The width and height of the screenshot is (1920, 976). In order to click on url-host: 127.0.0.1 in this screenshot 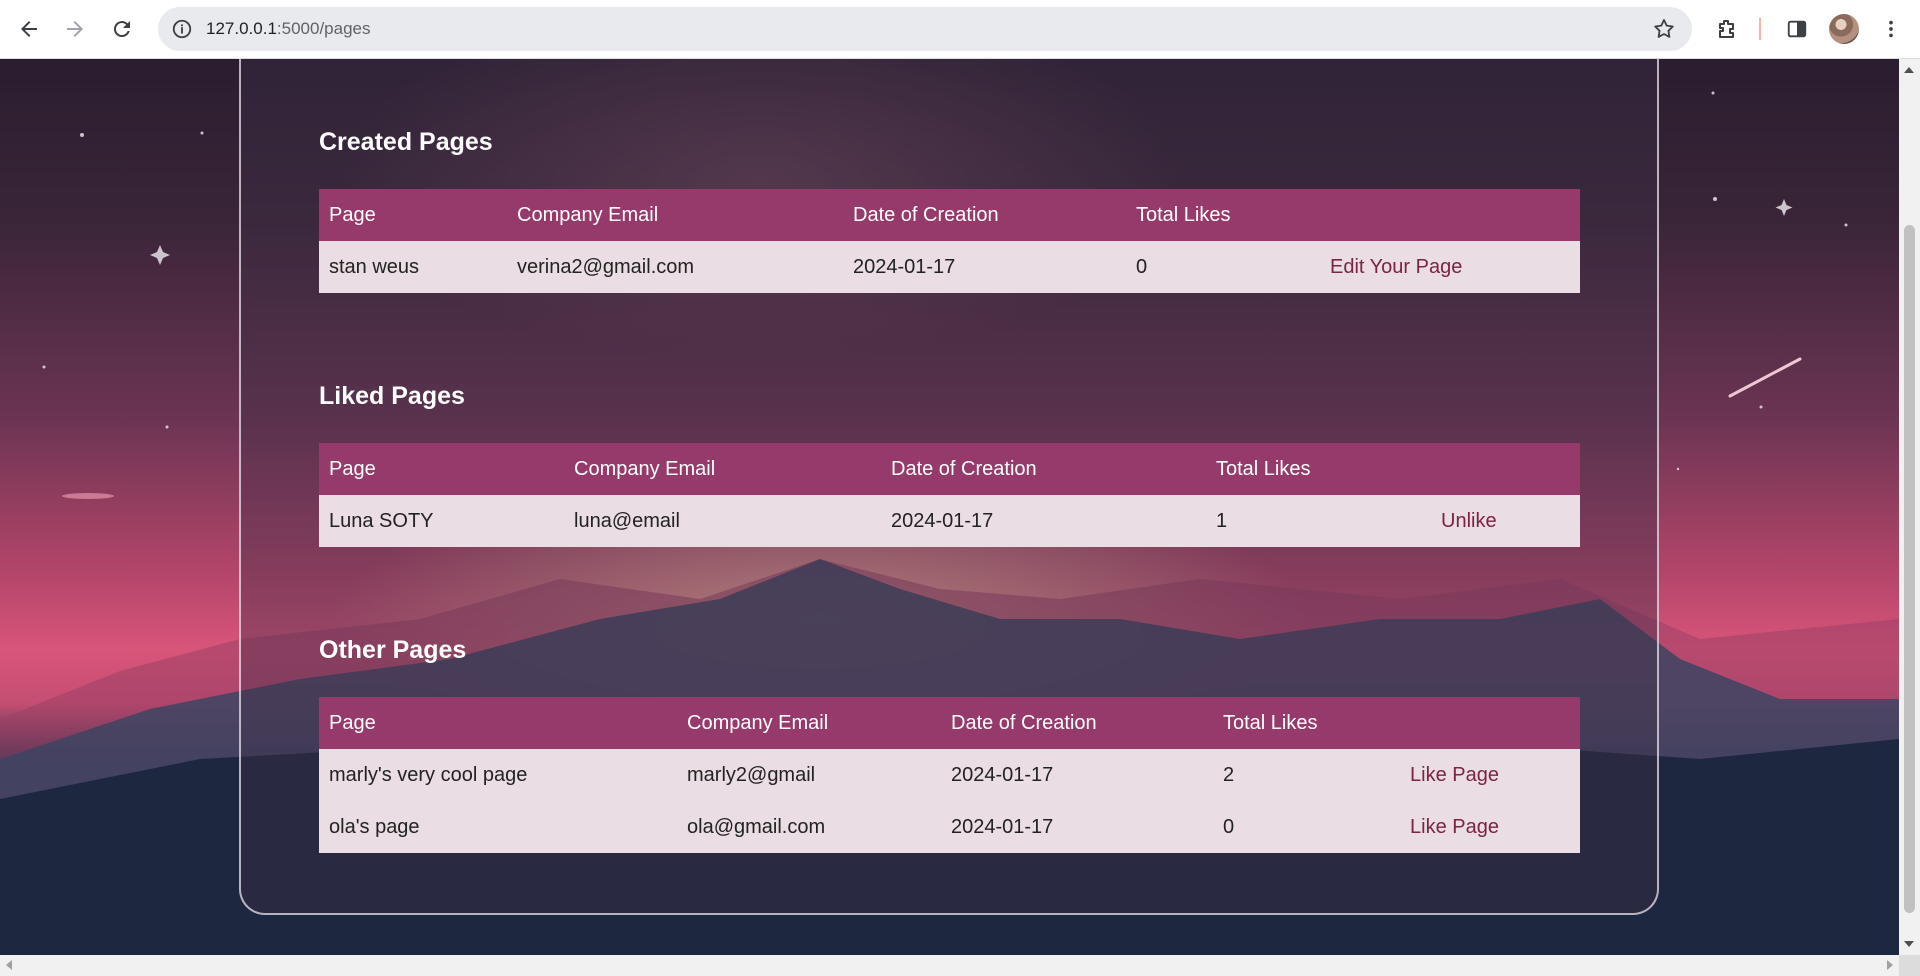, I will do `click(241, 28)`.